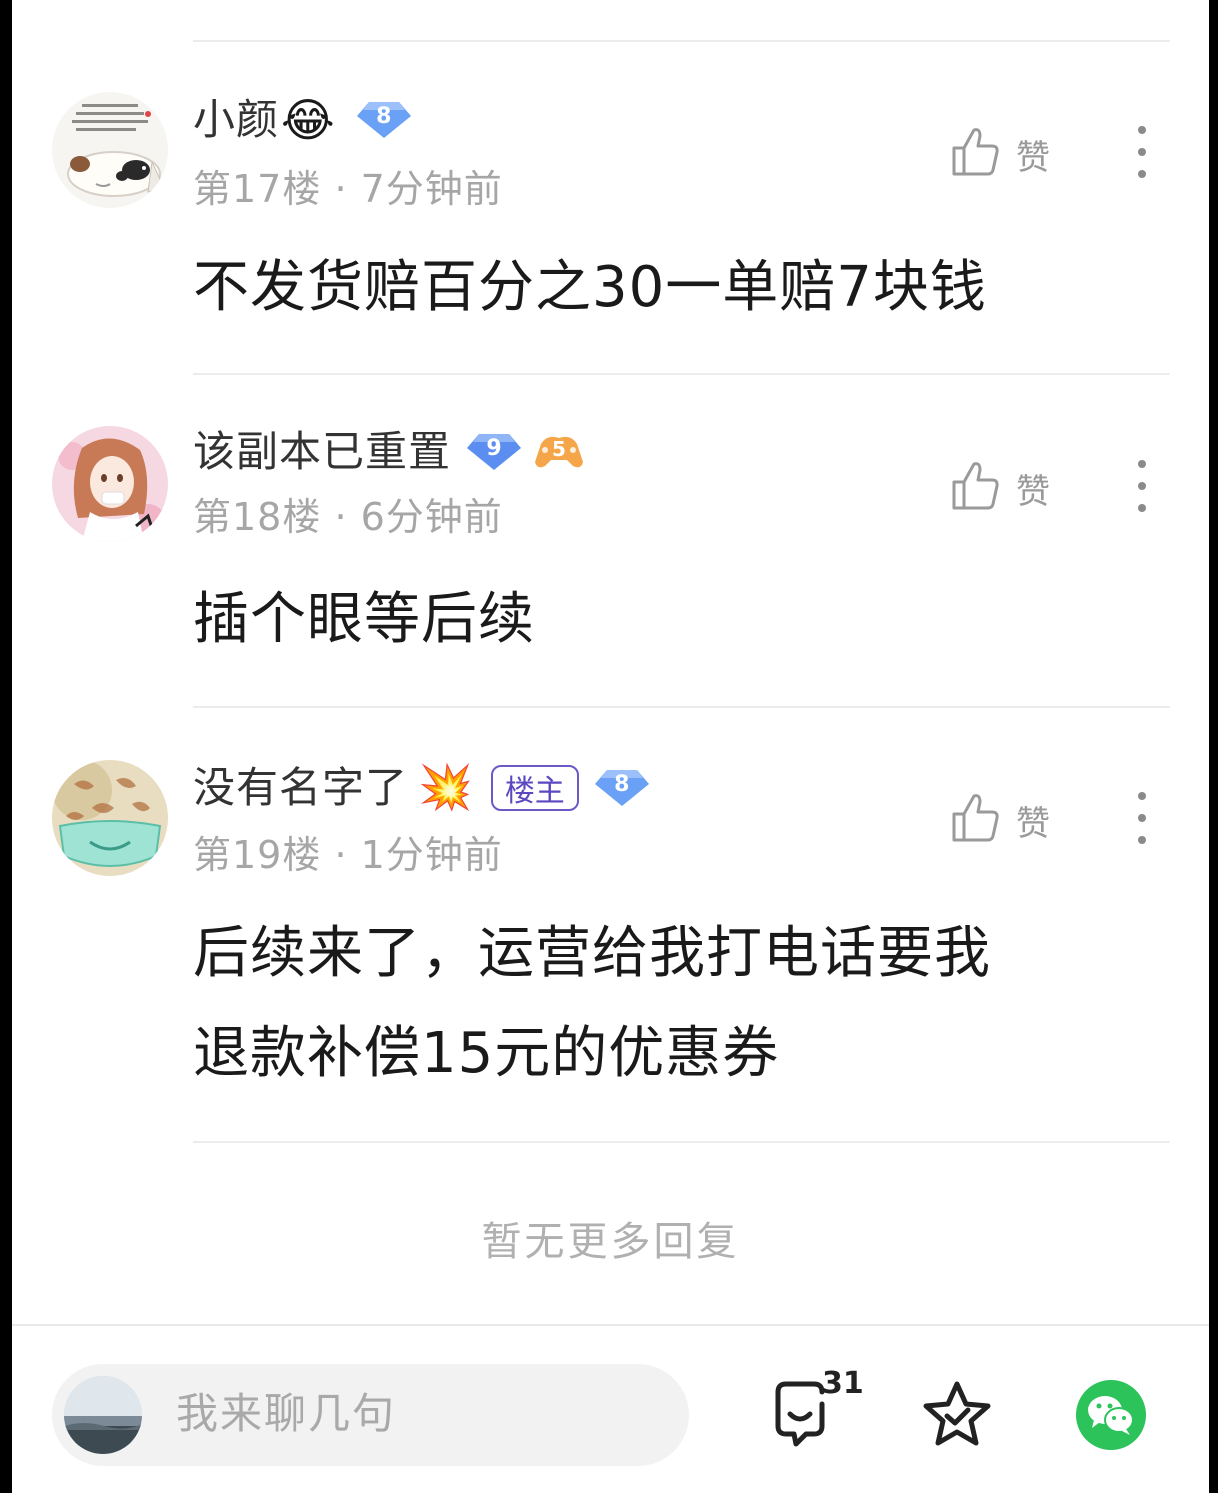  I want to click on level-badge: 9, so click(494, 452).